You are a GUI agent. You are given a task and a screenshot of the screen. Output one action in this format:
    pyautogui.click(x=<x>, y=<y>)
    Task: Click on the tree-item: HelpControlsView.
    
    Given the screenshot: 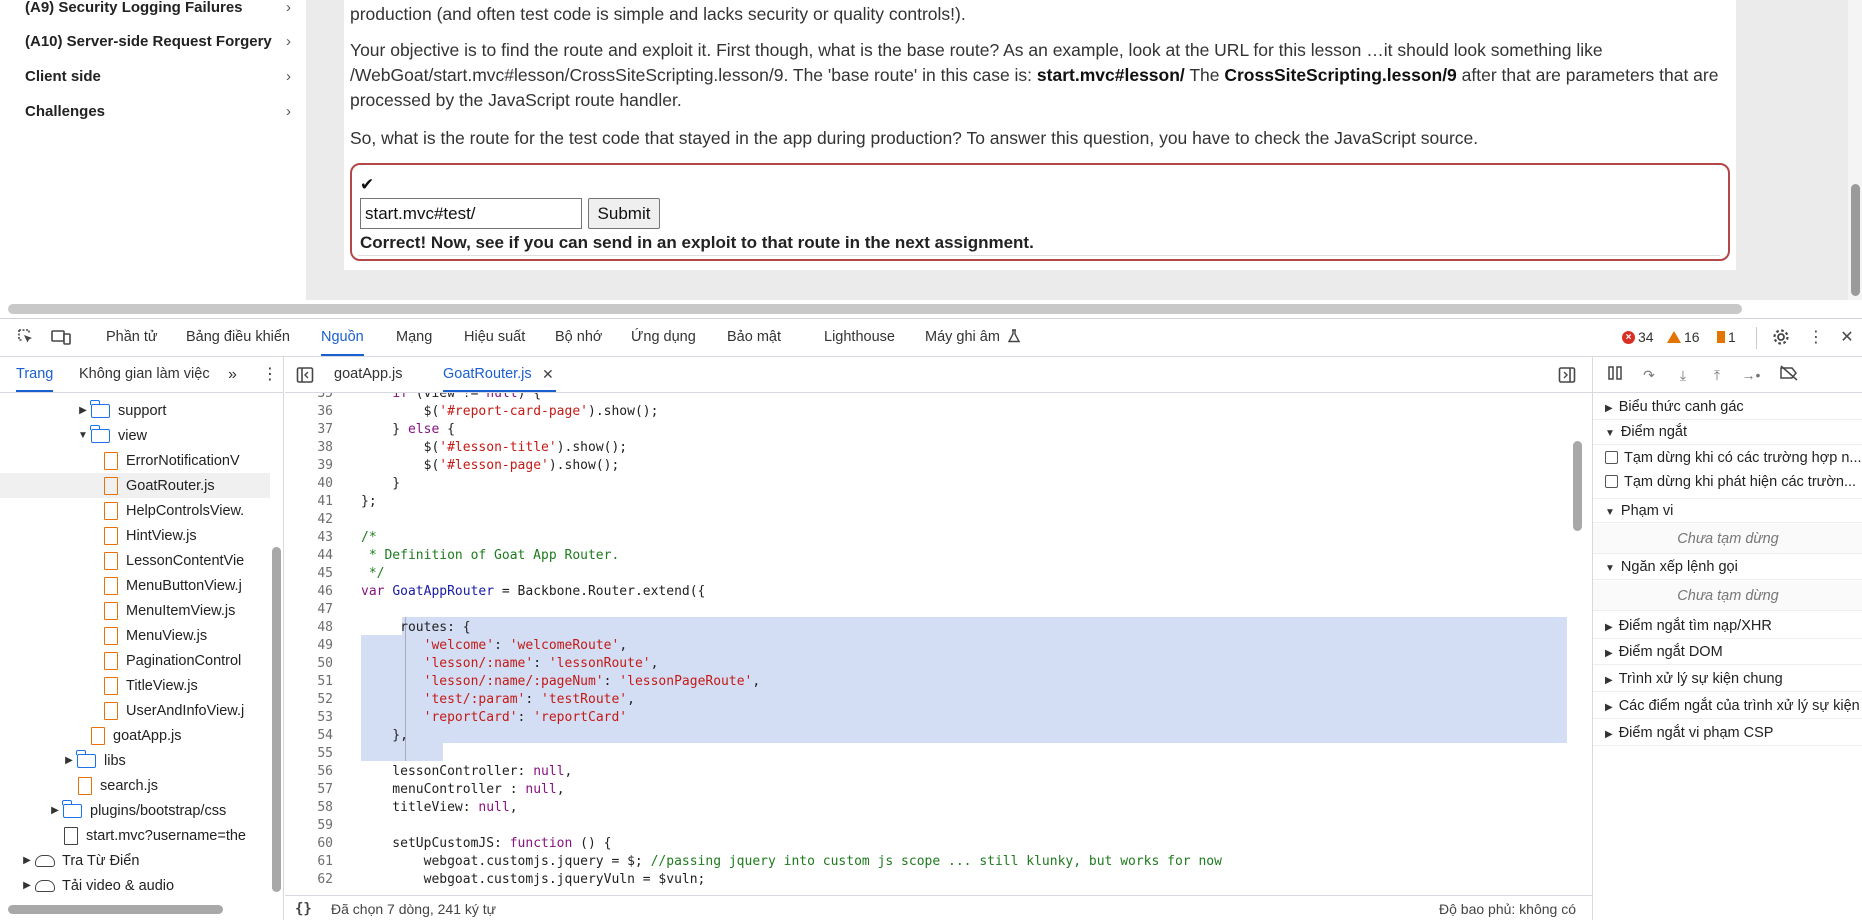 What is the action you would take?
    pyautogui.click(x=135, y=510)
    